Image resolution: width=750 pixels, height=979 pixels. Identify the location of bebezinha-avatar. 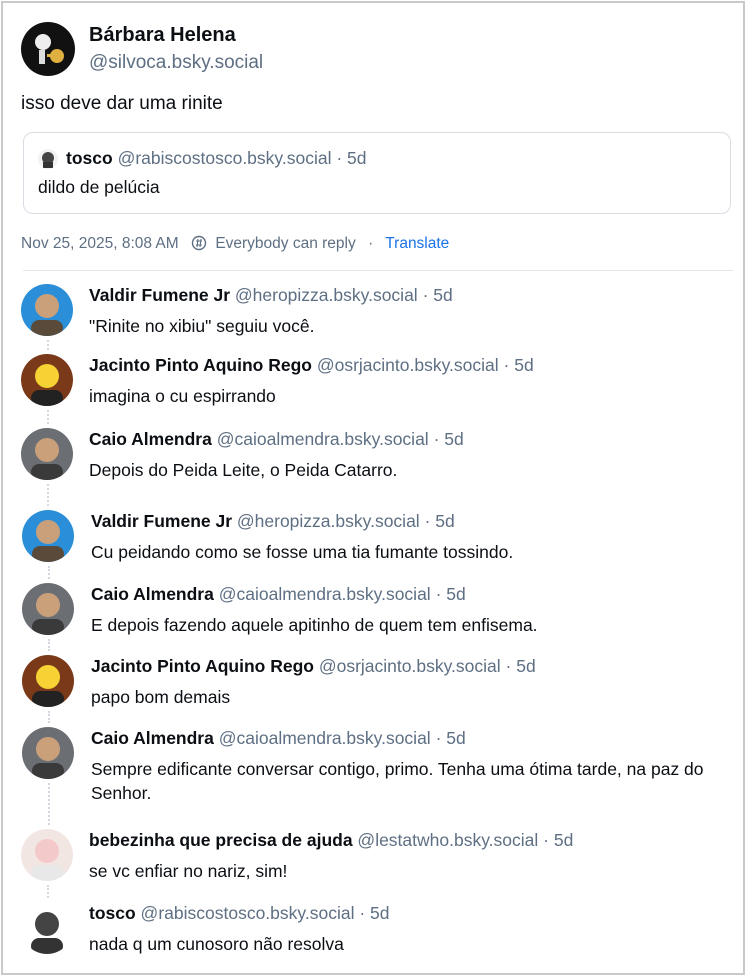
(47, 855).